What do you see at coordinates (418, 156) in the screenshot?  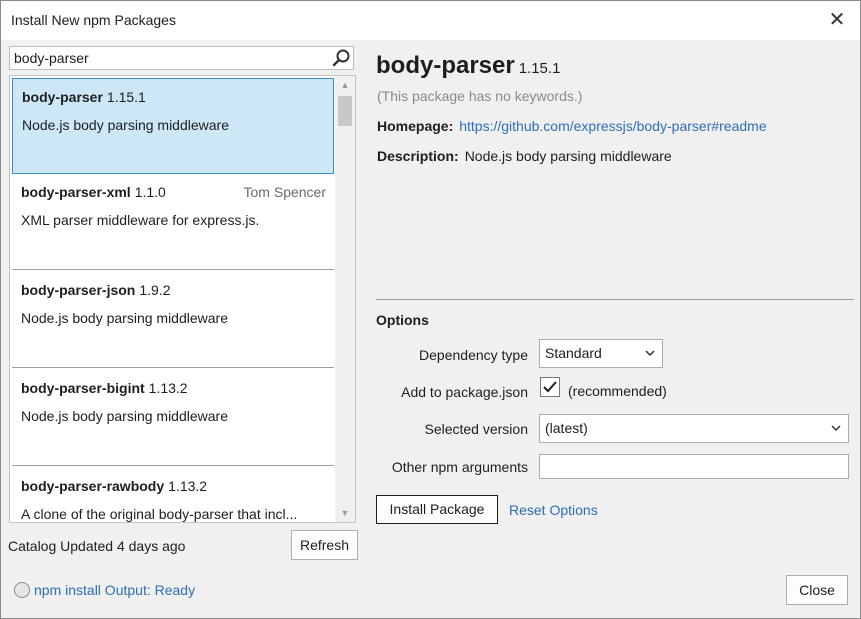 I see `description-label: Description:` at bounding box center [418, 156].